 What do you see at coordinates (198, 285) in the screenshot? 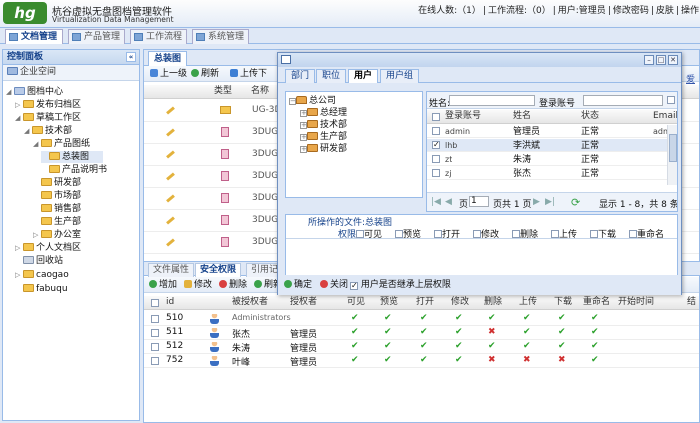
I see `edit-permission-button: 修改` at bounding box center [198, 285].